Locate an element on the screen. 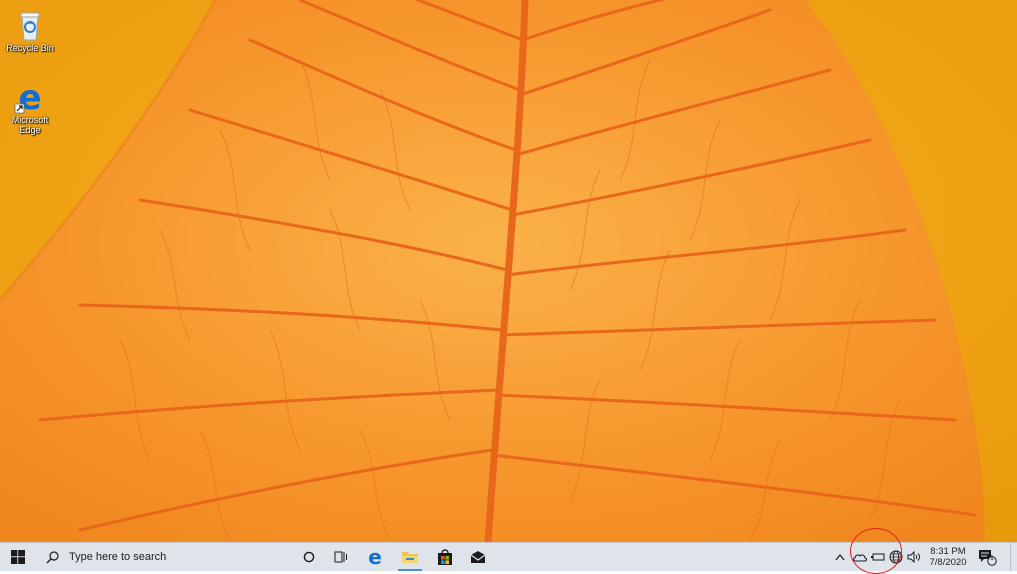 This screenshot has width=1017, height=574. mail-icon is located at coordinates (478, 557).